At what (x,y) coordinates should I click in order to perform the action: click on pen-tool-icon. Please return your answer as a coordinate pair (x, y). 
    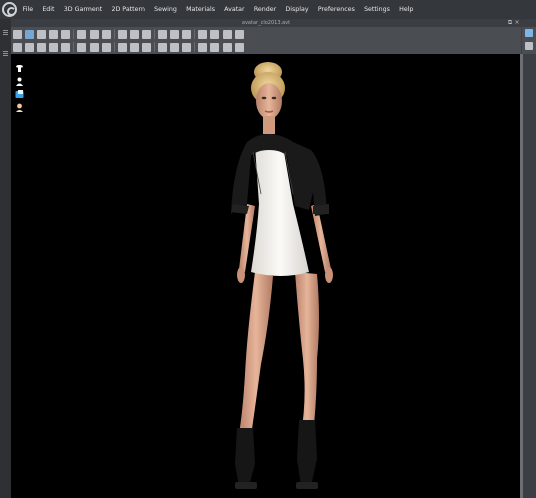
    Looking at the image, I should click on (227, 34).